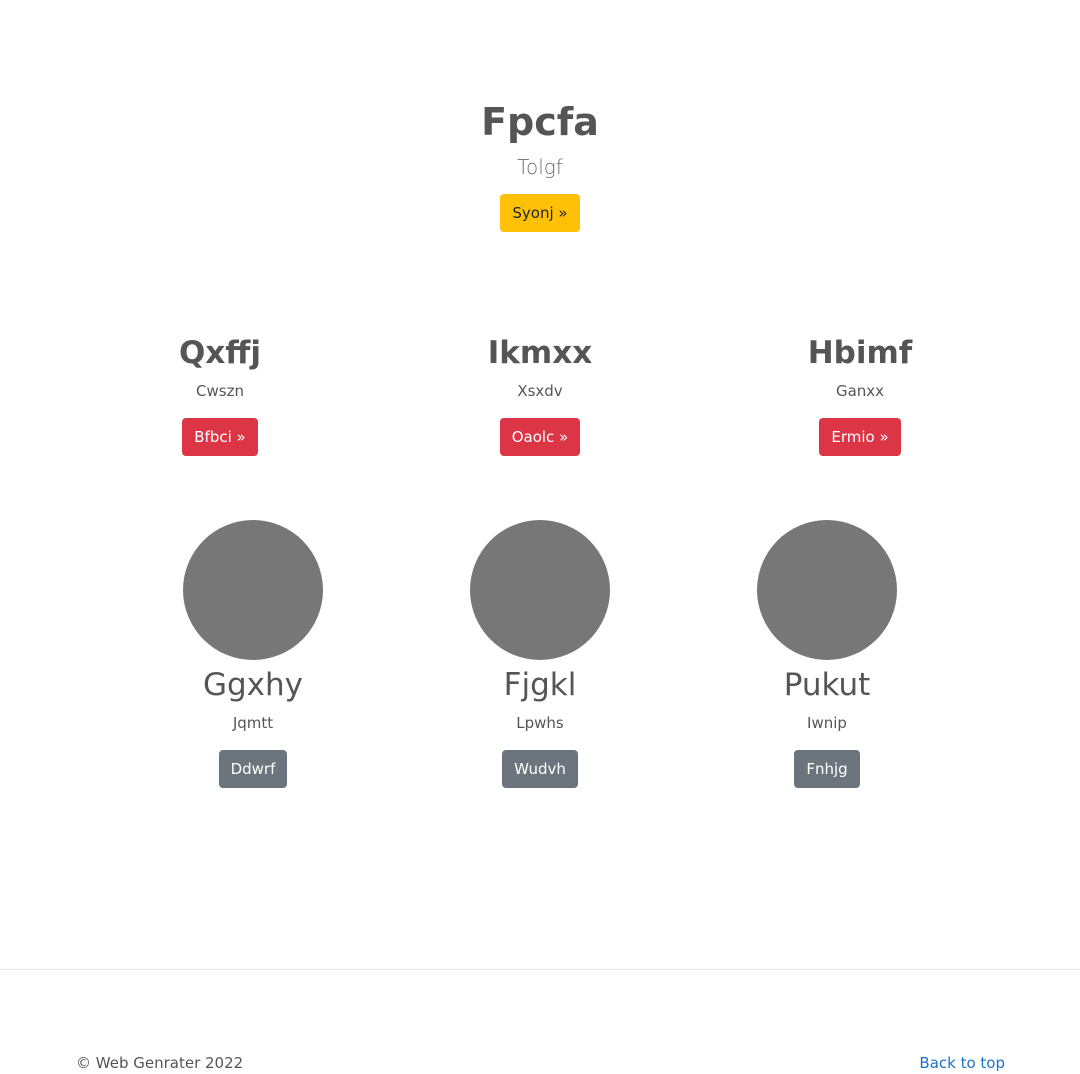  I want to click on person-button: Wudvh, so click(540, 769).